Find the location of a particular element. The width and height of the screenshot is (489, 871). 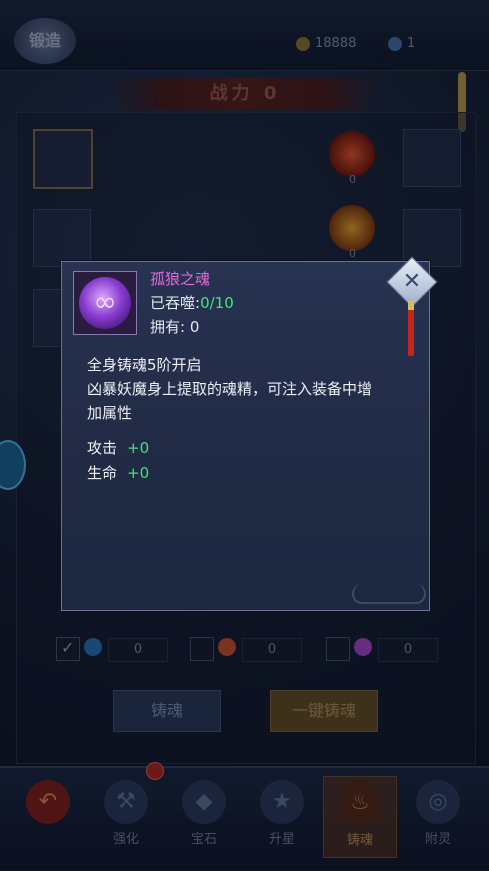

devoured-label: 已吞噬: is located at coordinates (175, 303).